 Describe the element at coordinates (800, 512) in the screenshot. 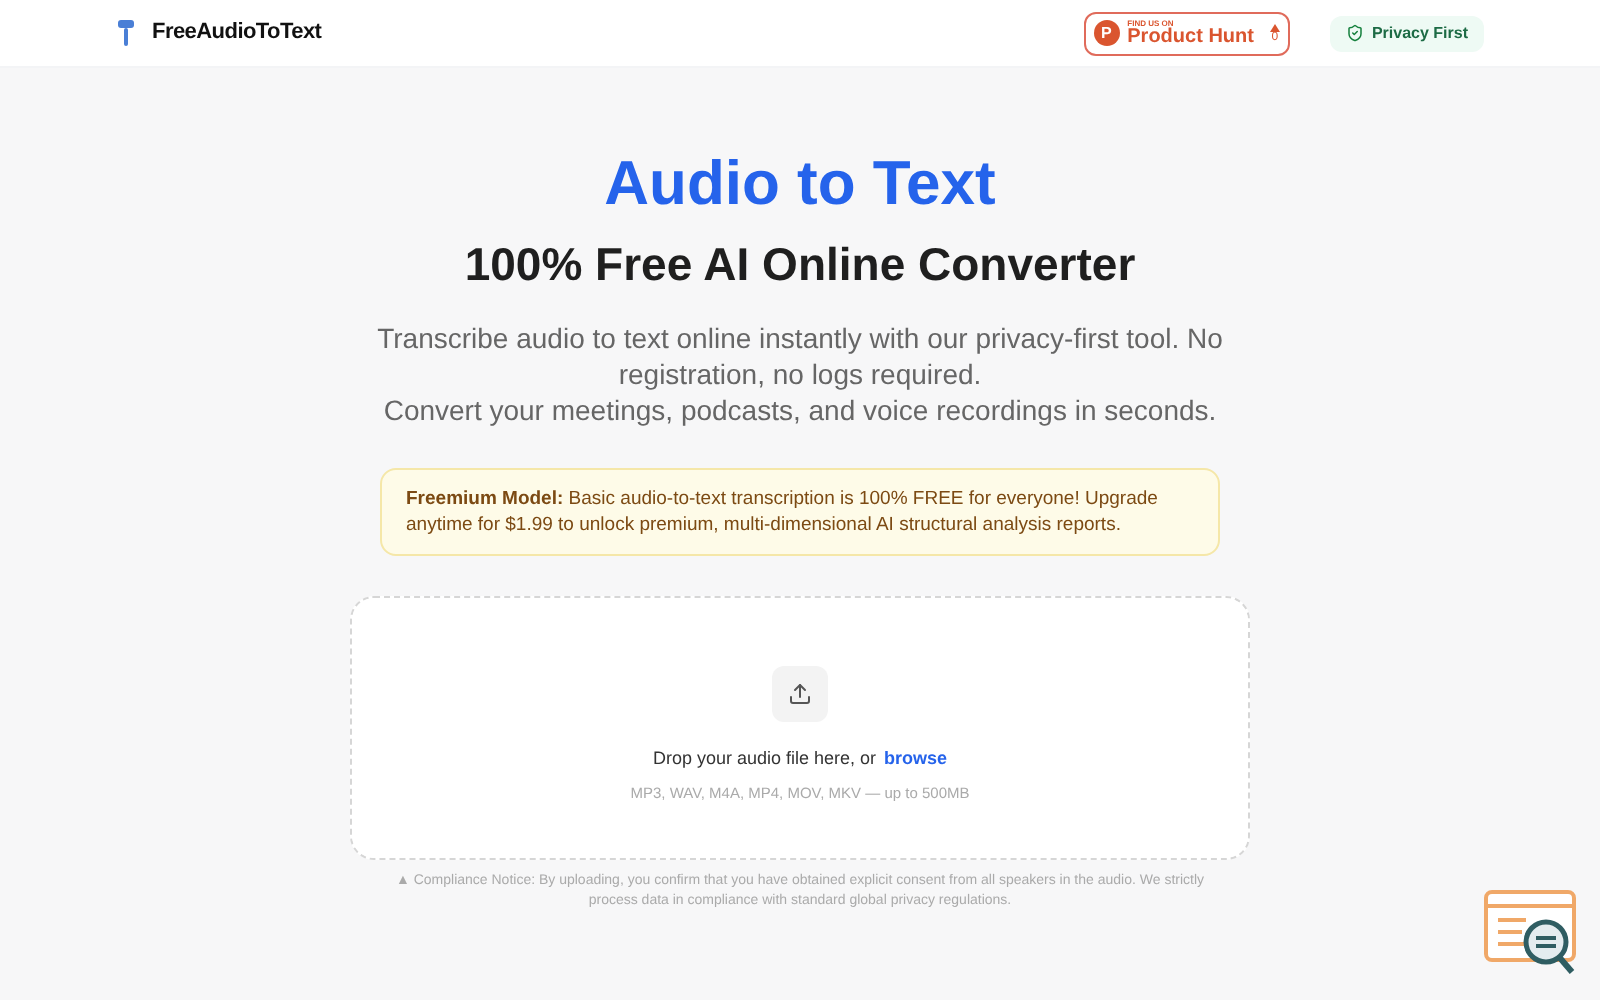

I see `freemium-notice: Freemium Model: Basic audio-to-text transcription is 100% FREE for everyone! Upgrade anytime for $1.99 to unlock premium, multi-dimensional AI structural analysis reports.` at that location.